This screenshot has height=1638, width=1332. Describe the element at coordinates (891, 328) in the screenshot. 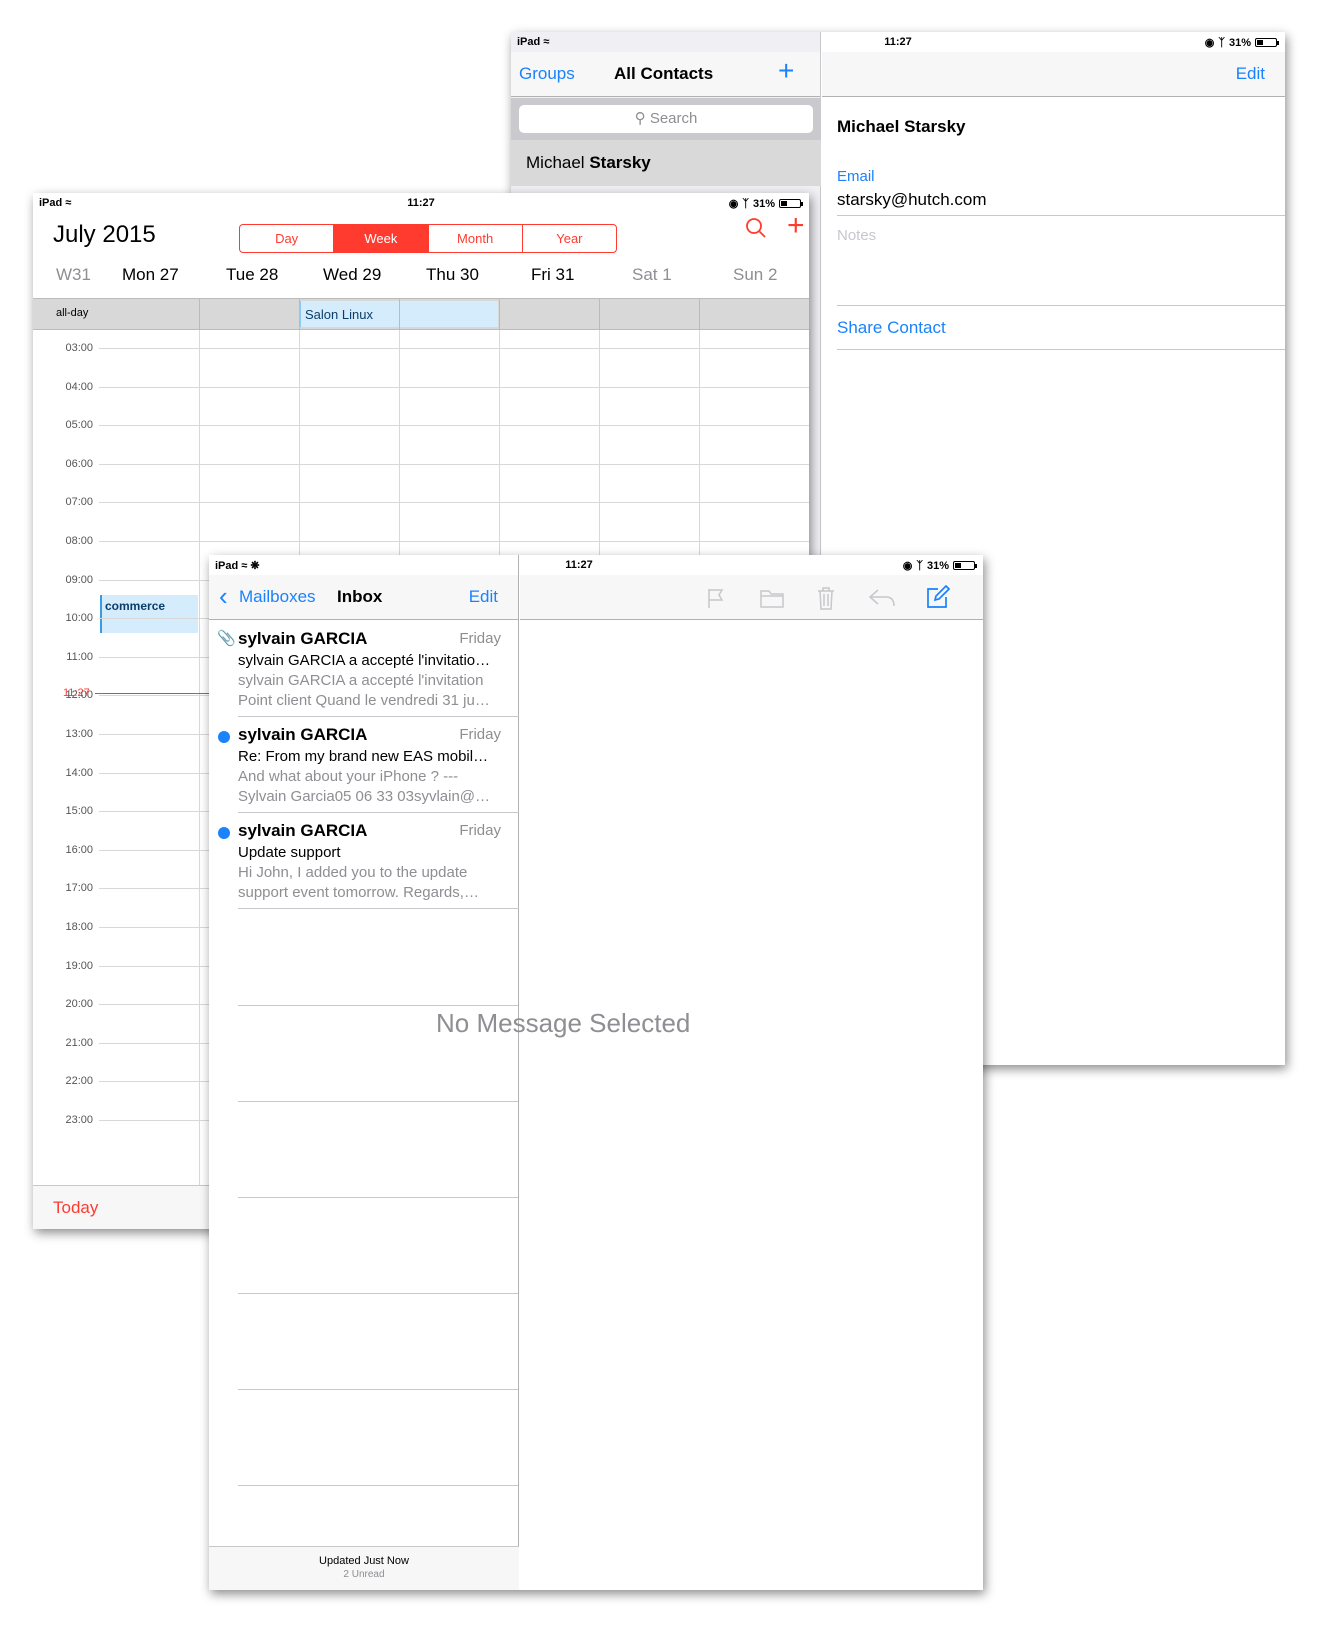

I see `share-contact-button: Share Contact` at that location.